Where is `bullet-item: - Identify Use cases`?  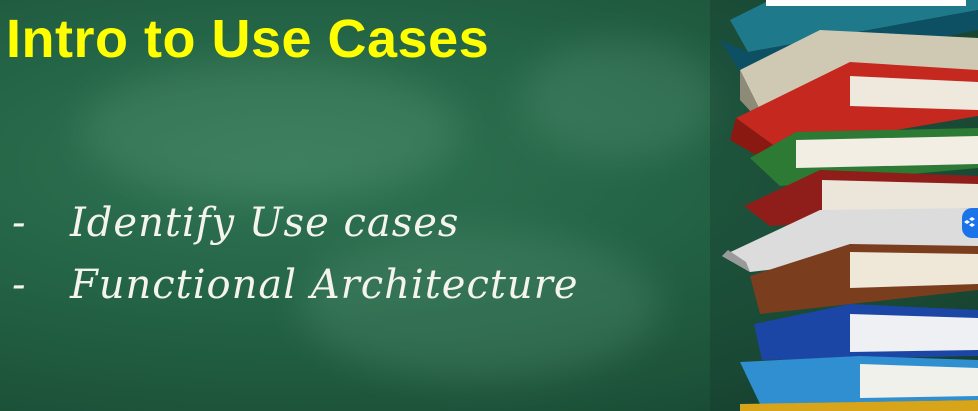
bullet-item: - Identify Use cases is located at coordinates (295, 231).